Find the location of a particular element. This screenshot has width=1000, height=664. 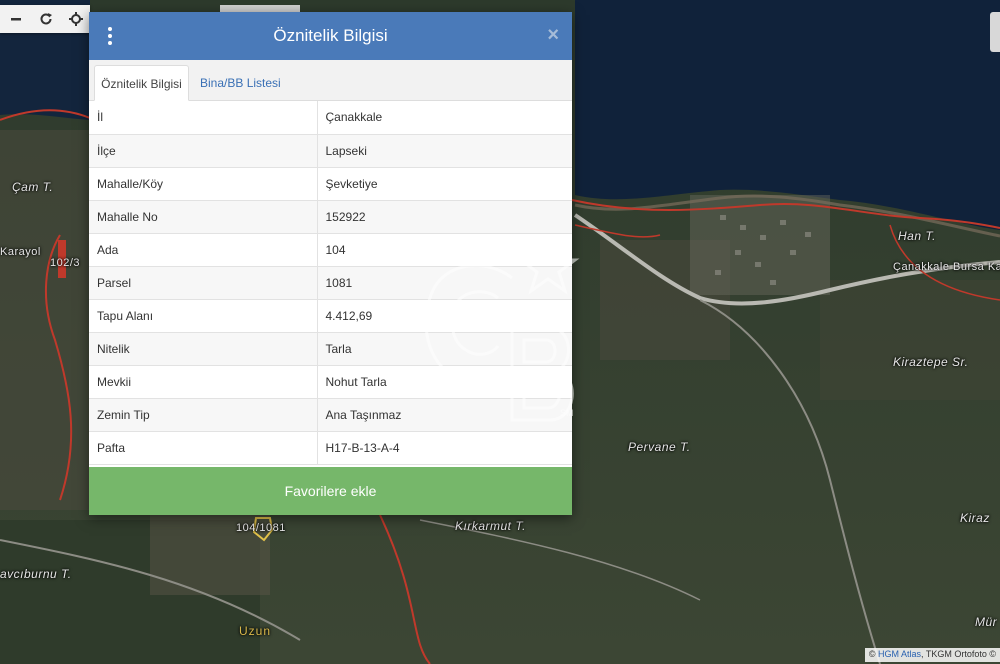

dialog-tabs: Öznitelik Bilgisi Bina/BB Listesi is located at coordinates (330, 80).